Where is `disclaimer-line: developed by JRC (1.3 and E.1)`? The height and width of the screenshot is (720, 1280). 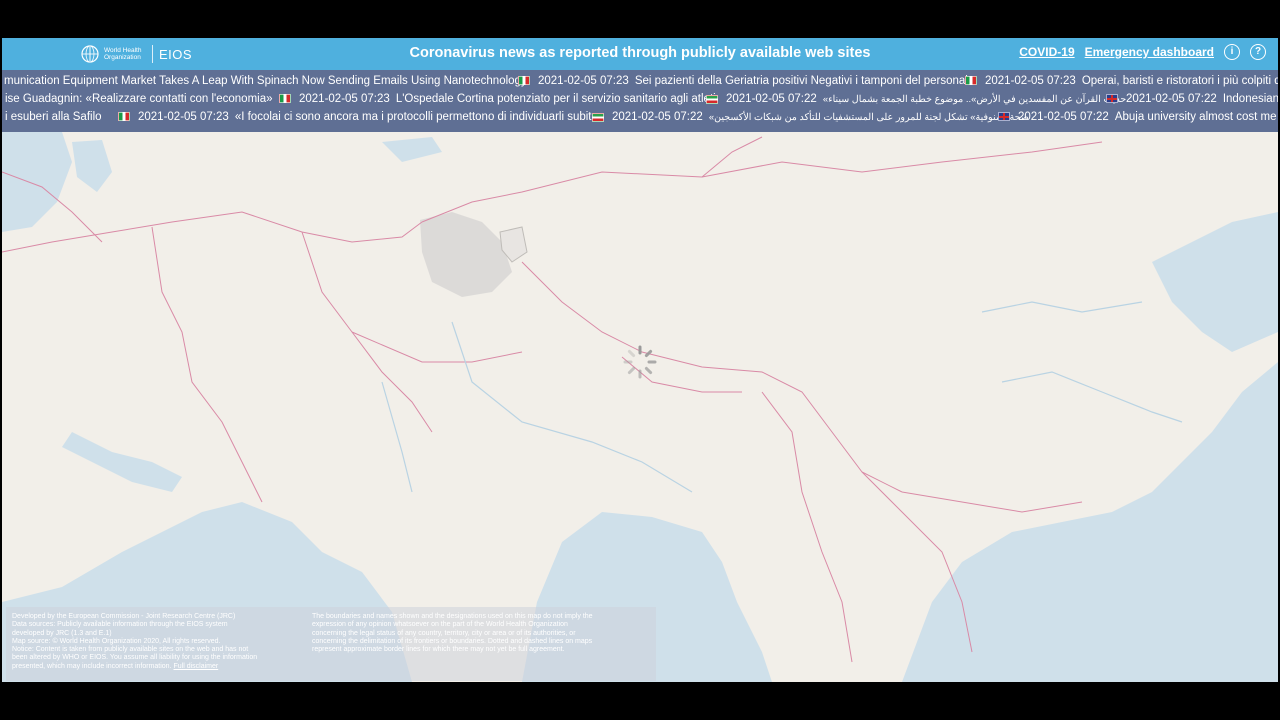 disclaimer-line: developed by JRC (1.3 and E.1) is located at coordinates (62, 633).